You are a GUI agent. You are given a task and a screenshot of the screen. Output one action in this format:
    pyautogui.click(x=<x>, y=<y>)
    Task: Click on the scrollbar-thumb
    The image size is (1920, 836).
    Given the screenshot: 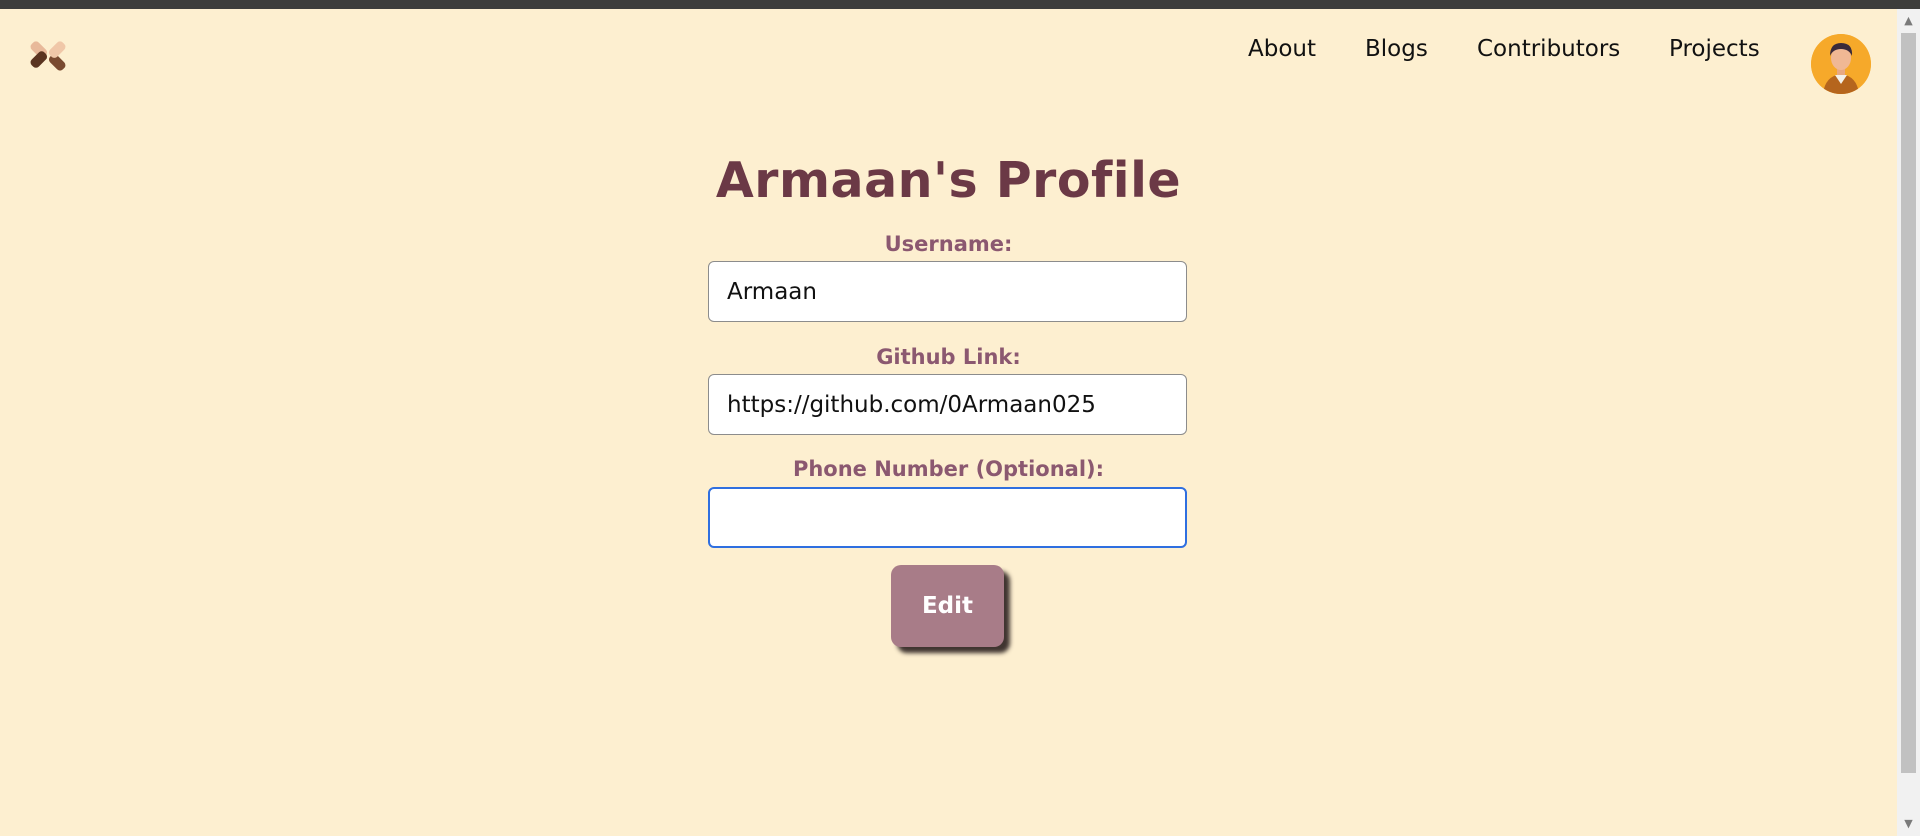 What is the action you would take?
    pyautogui.click(x=1908, y=403)
    